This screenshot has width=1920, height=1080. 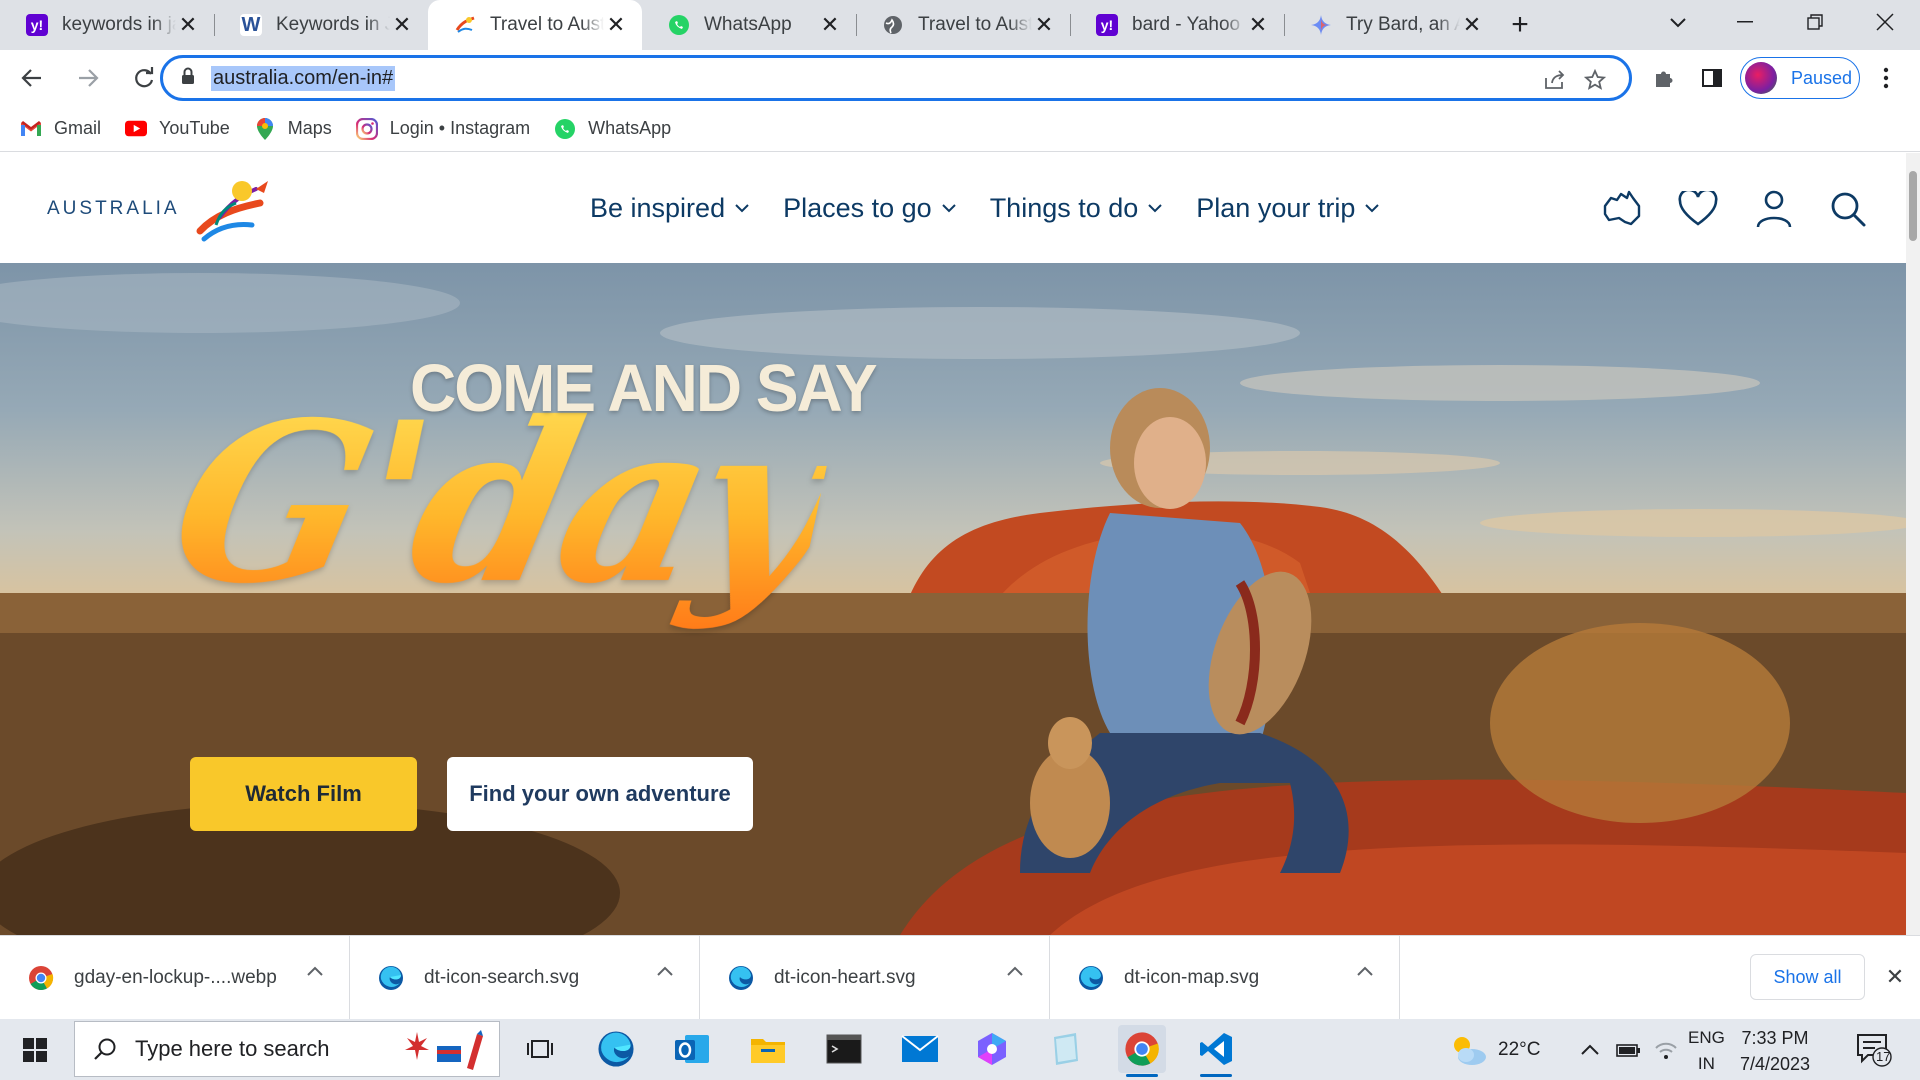 I want to click on close-downloads-icon: ✕, so click(x=1895, y=977).